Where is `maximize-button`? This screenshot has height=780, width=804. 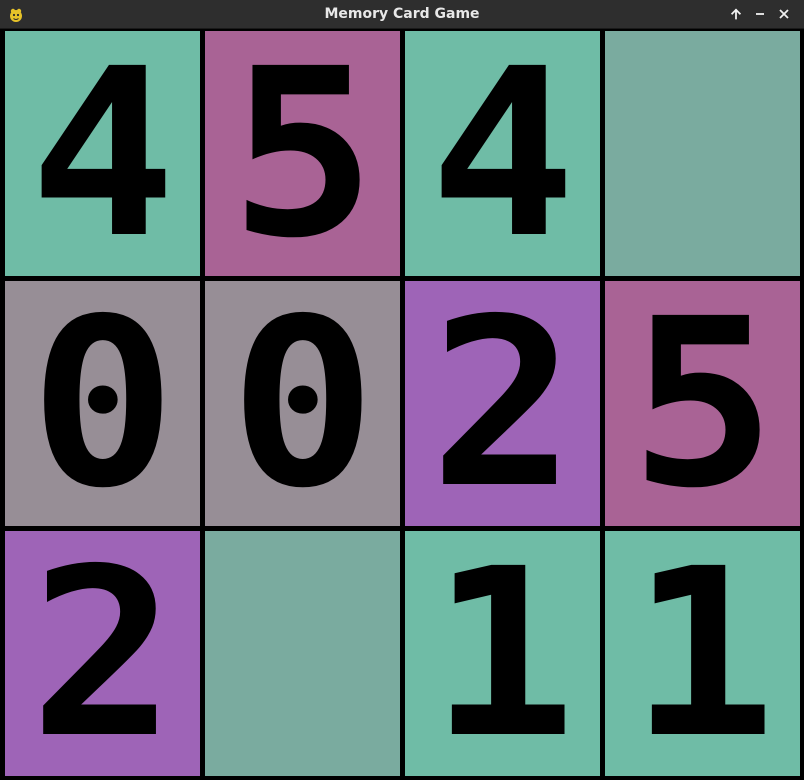
maximize-button is located at coordinates (736, 14).